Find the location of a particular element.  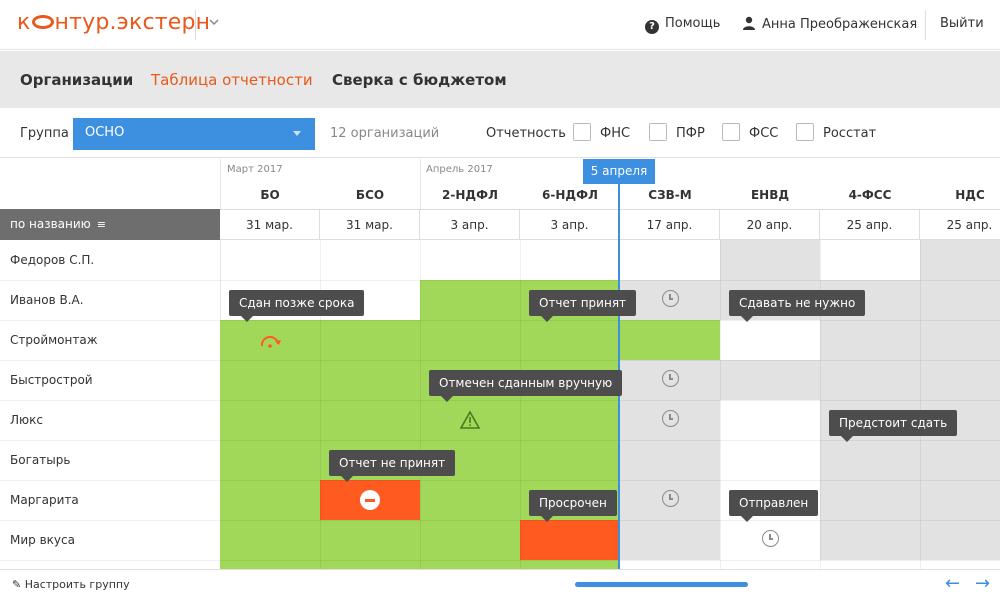

user-icon is located at coordinates (749, 23).